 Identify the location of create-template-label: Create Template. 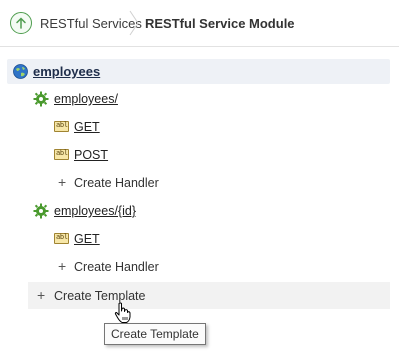
(100, 296).